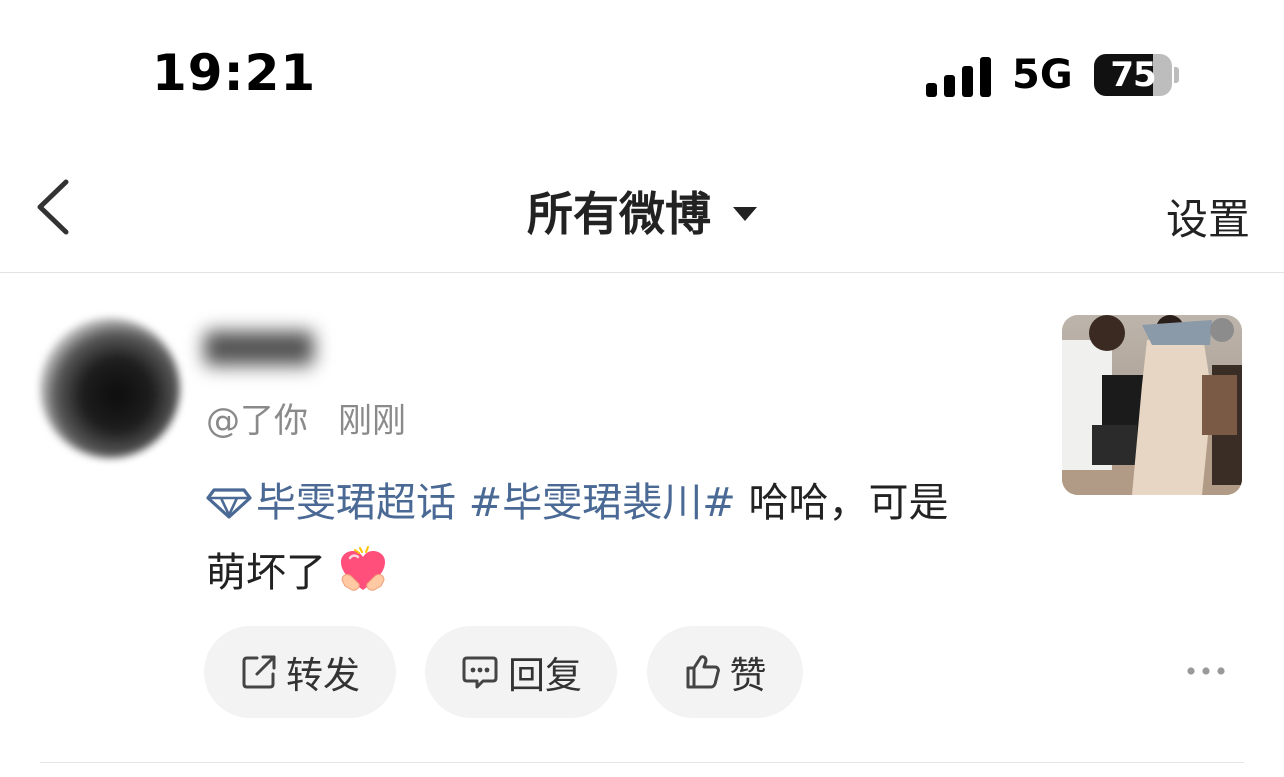 The width and height of the screenshot is (1284, 777). I want to click on post-text-1: 哈哈，可是, so click(842, 503).